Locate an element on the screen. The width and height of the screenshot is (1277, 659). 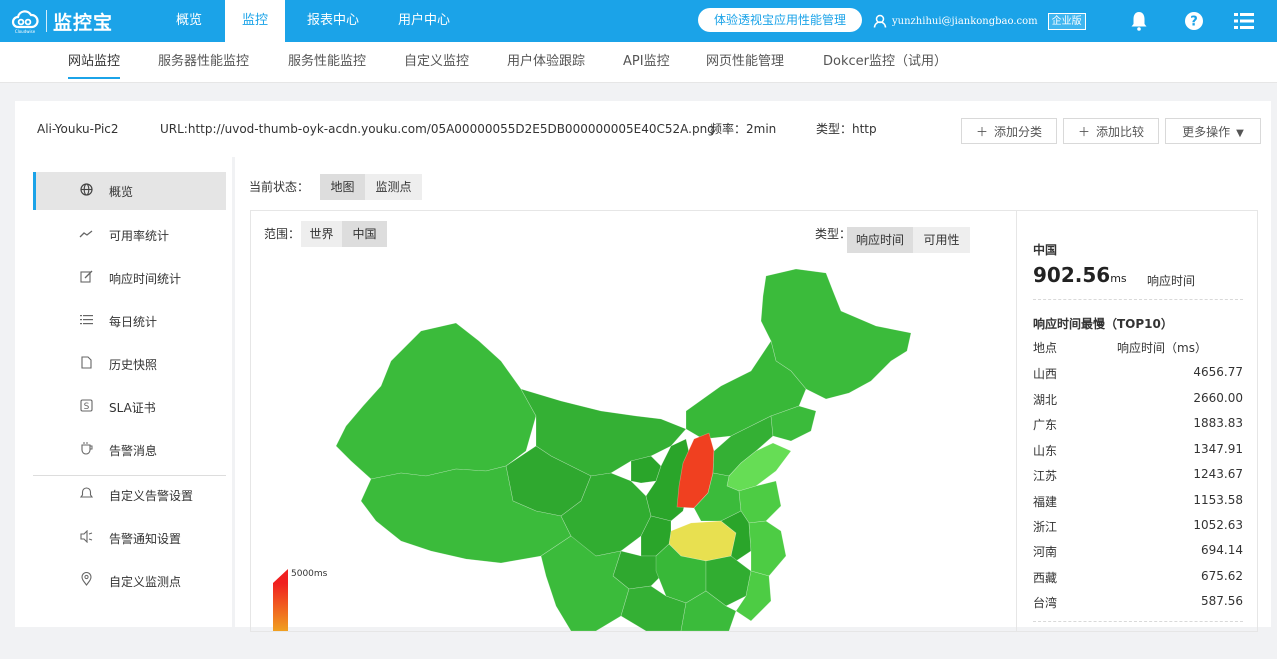
sidebar-item-alerts: 告警消息 is located at coordinates (129, 450).